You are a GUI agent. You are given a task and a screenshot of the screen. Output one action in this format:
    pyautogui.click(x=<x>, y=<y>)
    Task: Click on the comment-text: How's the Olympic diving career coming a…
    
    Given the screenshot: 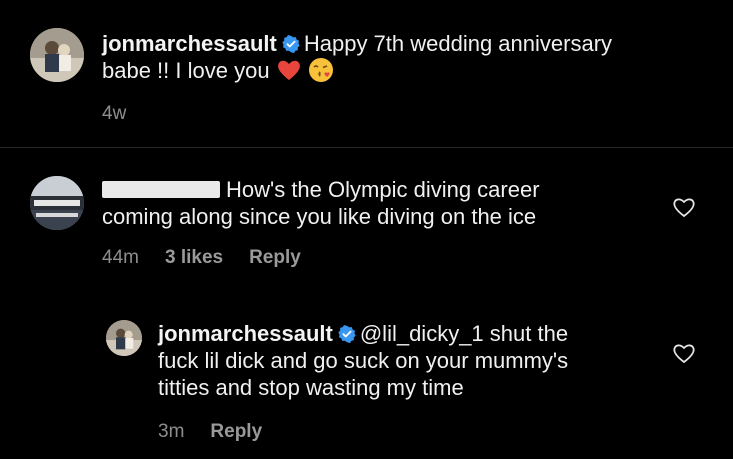 What is the action you would take?
    pyautogui.click(x=382, y=203)
    